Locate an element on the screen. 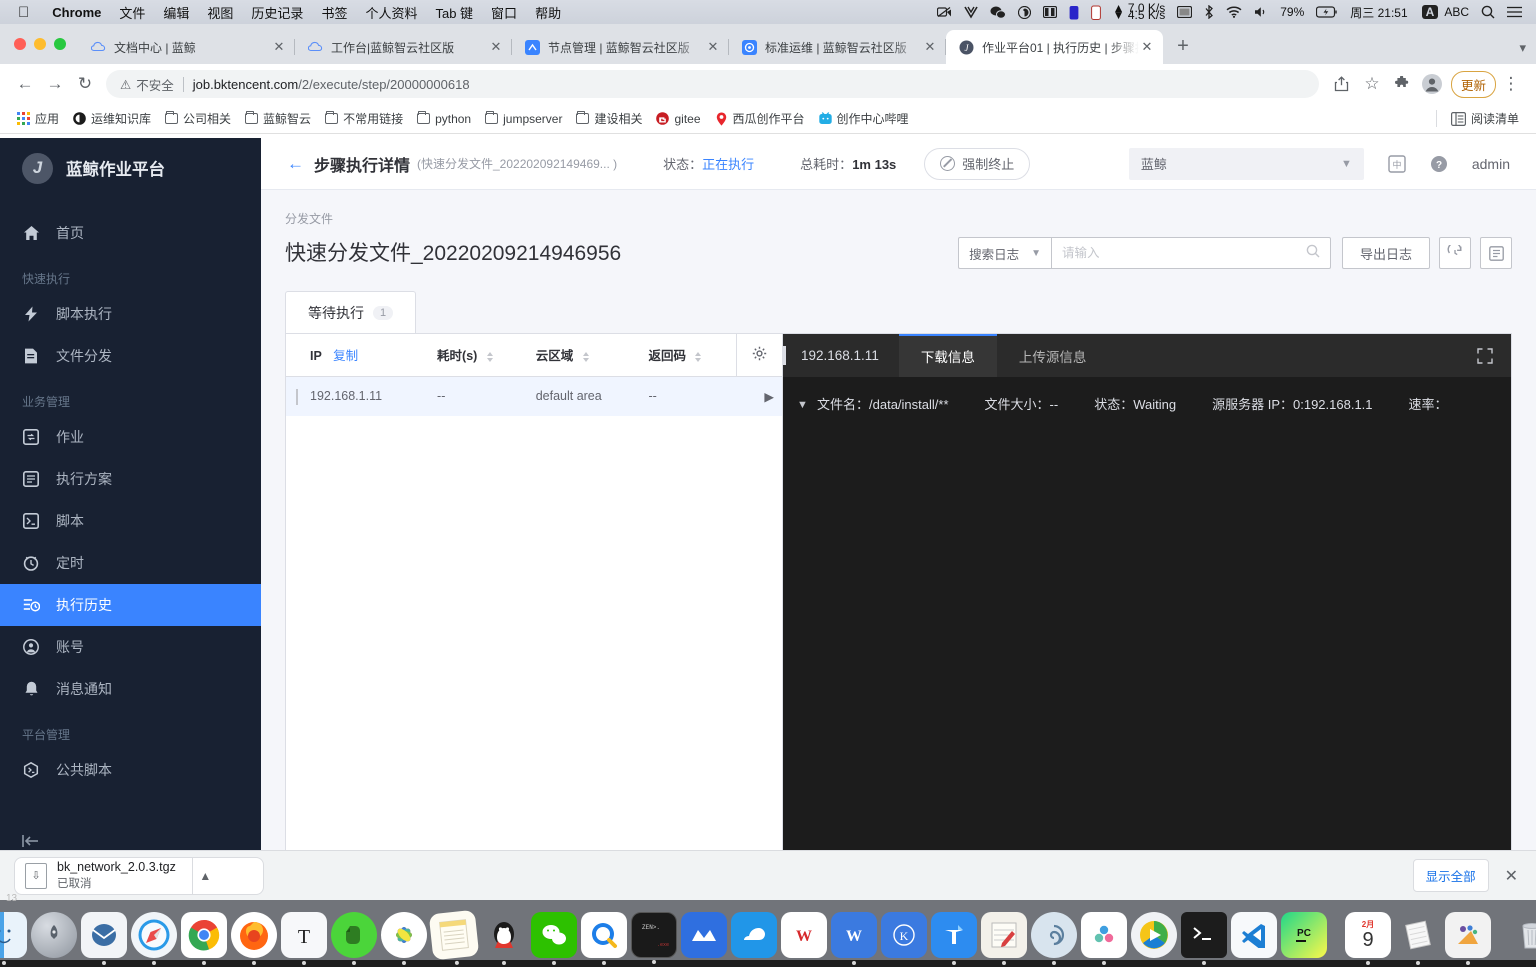 The width and height of the screenshot is (1536, 967). show-all-downloads-button: 显示全部 is located at coordinates (1451, 875).